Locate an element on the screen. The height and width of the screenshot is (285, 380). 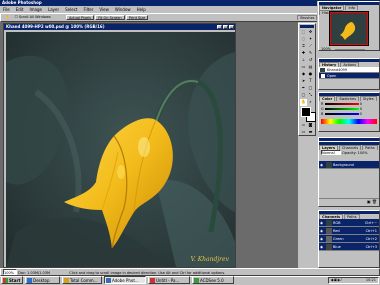
move-tool-icon: ✥ is located at coordinates (310, 32).